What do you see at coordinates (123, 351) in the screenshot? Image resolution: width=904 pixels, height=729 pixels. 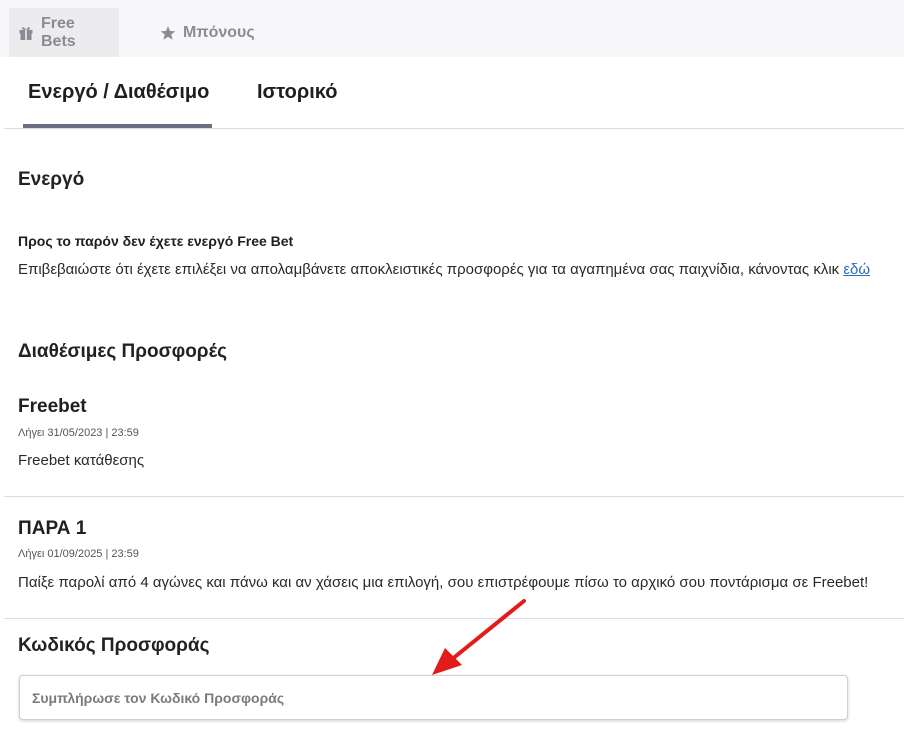 I see `available-offers-heading: Διαθέσιμες Προσφορές` at bounding box center [123, 351].